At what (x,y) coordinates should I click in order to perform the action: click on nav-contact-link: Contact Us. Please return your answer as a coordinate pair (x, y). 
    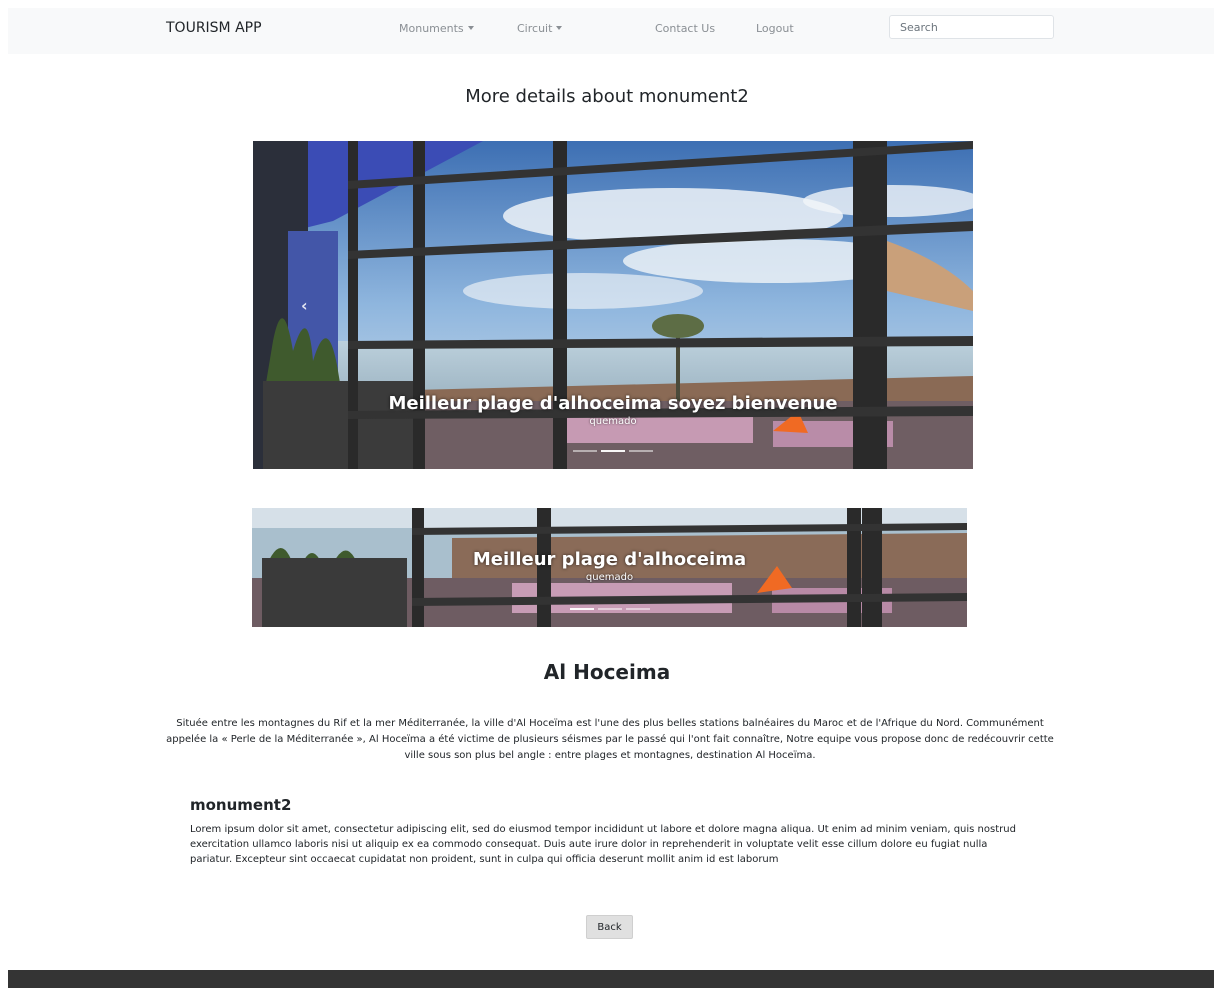
    Looking at the image, I should click on (685, 28).